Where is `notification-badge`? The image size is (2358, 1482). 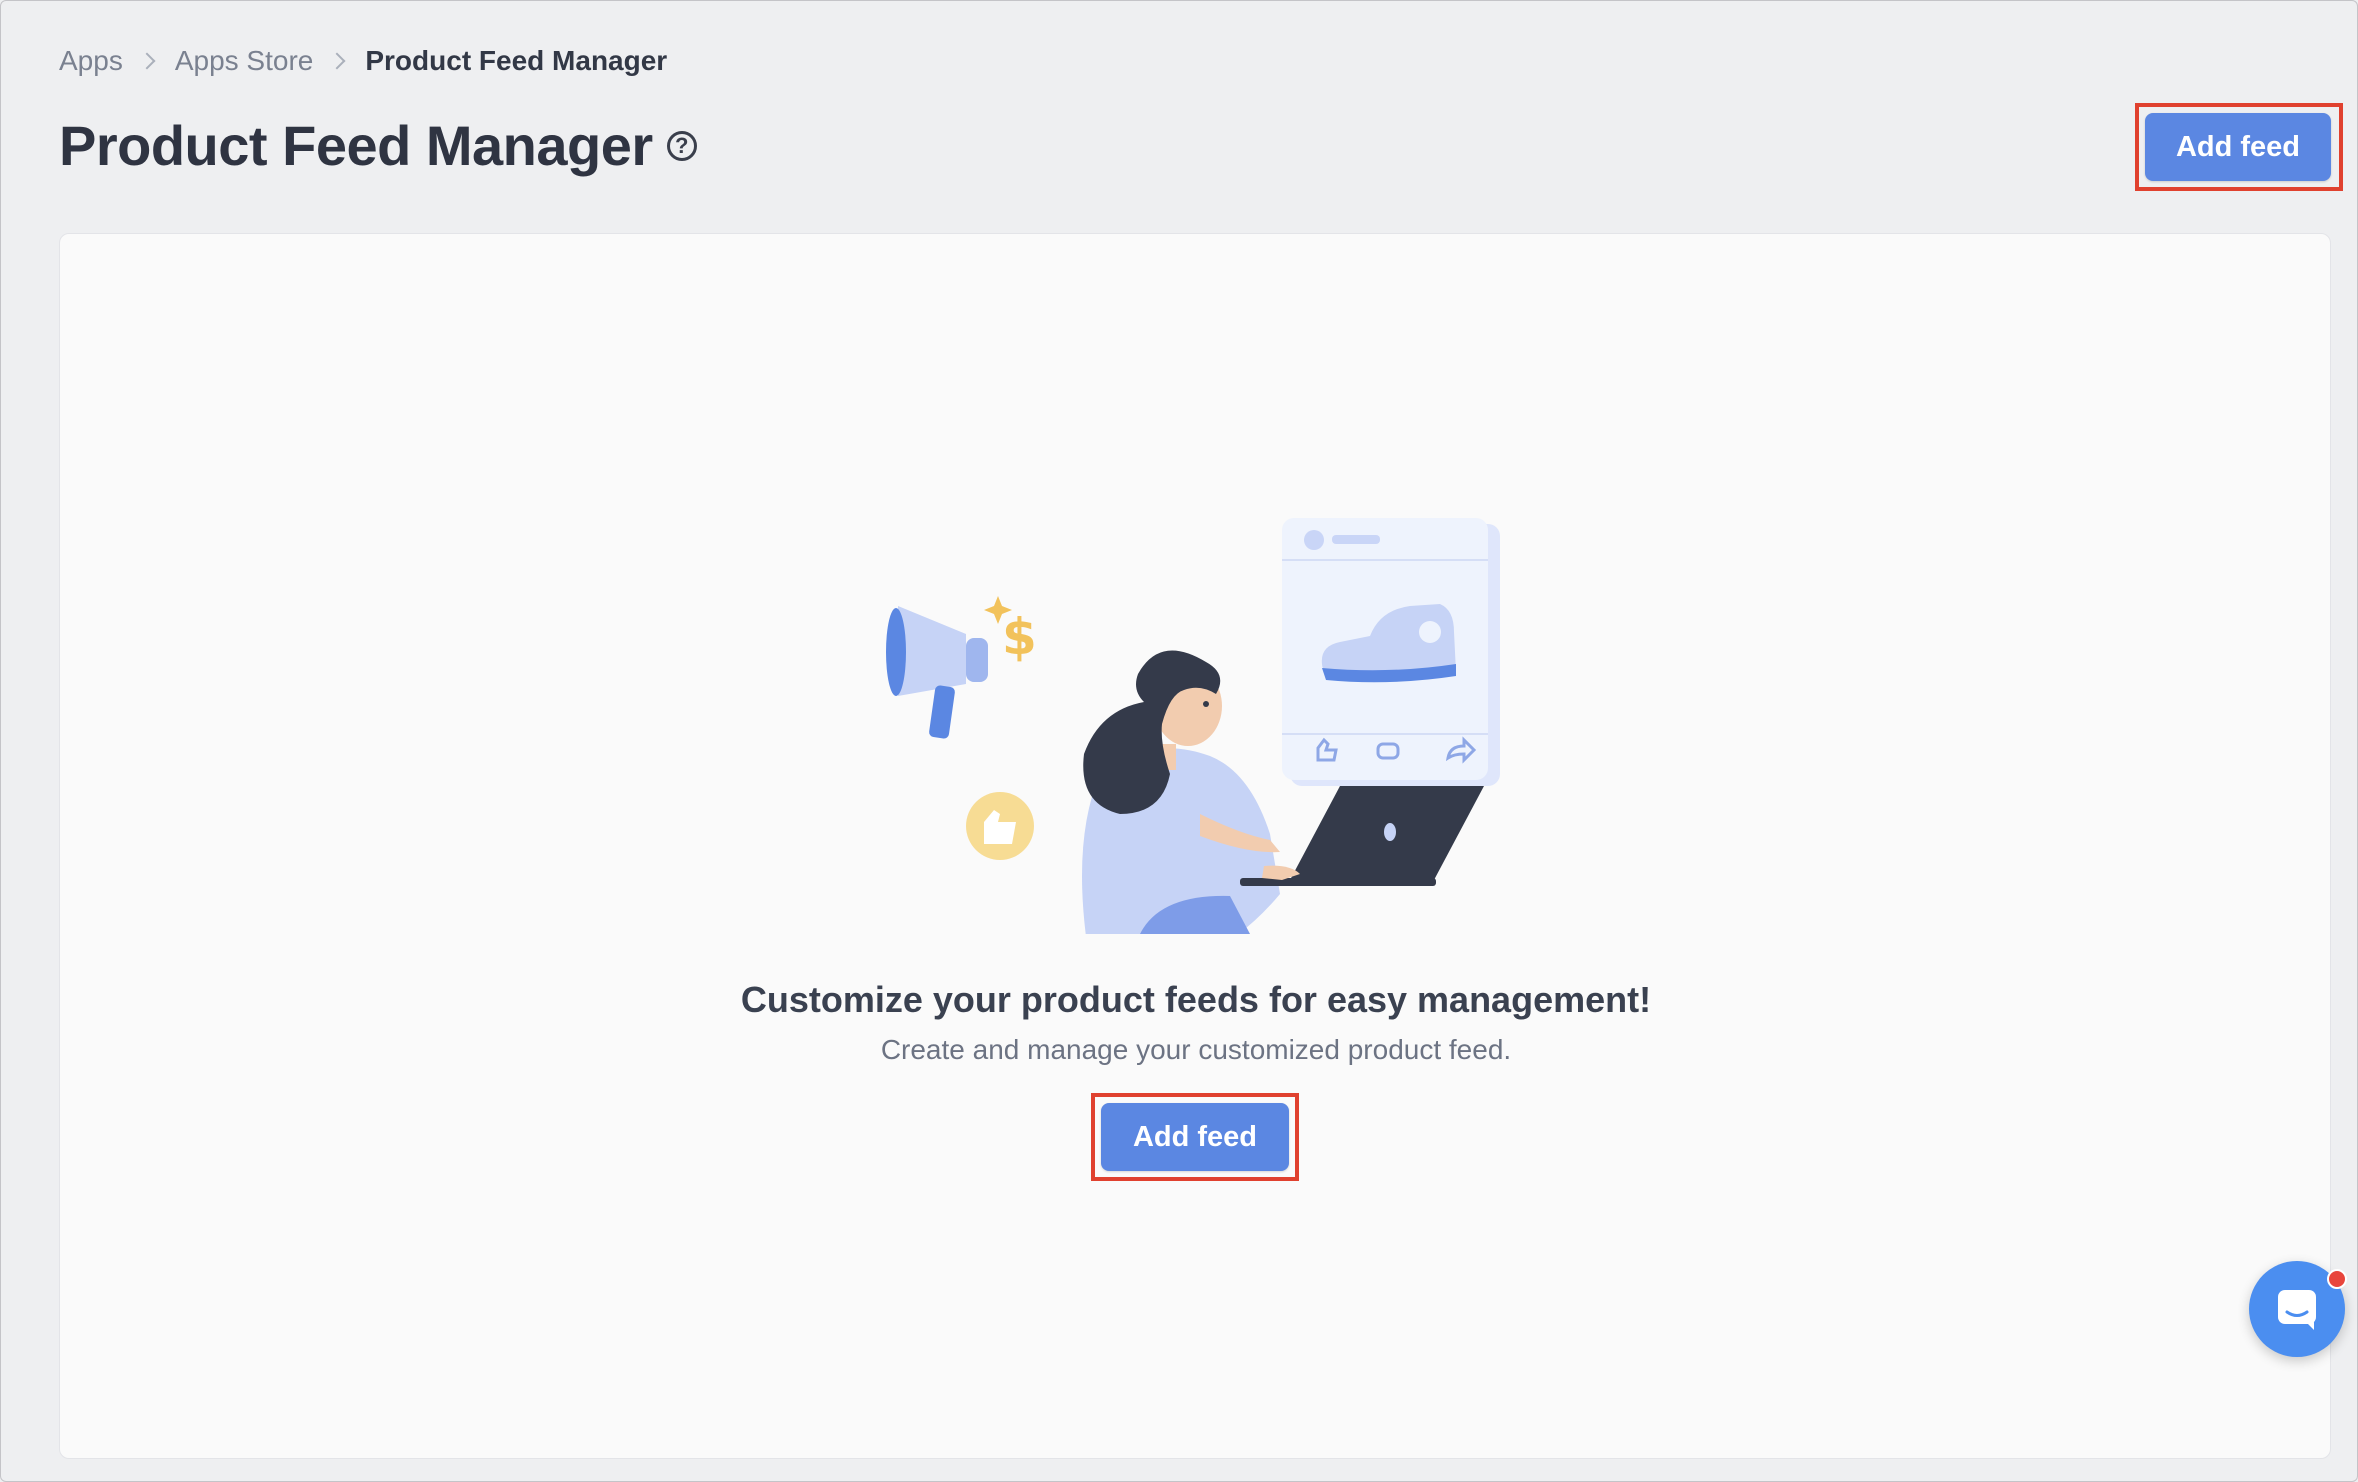 notification-badge is located at coordinates (2337, 1279).